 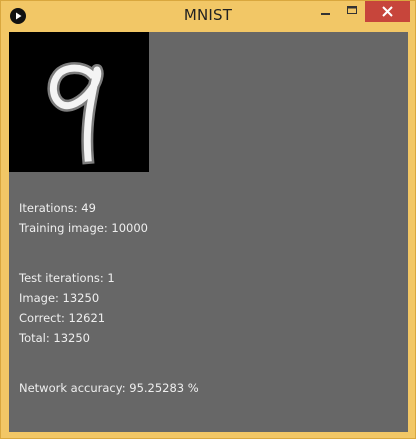 I want to click on maximize-button, so click(x=352, y=11).